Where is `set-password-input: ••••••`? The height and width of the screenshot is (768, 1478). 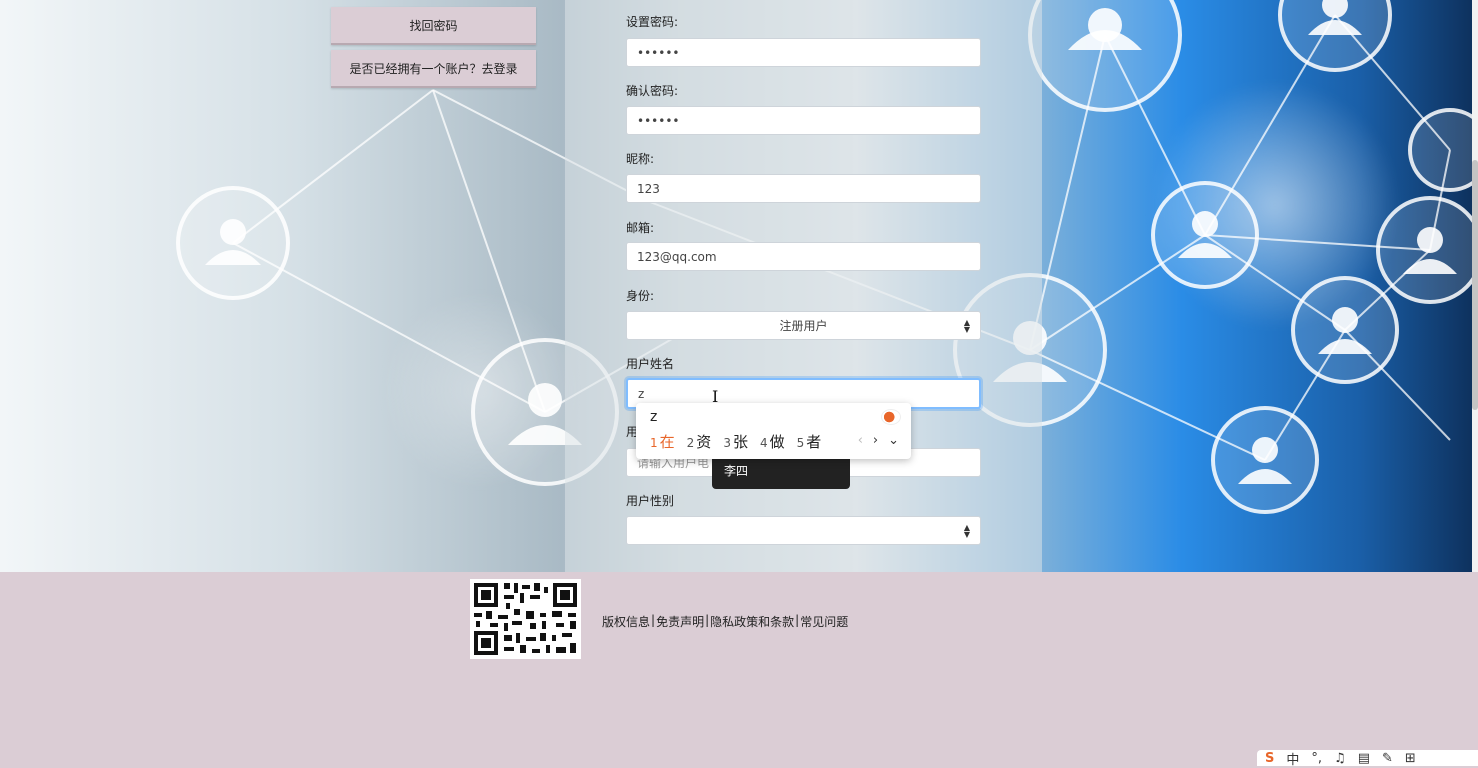
set-password-input: •••••• is located at coordinates (803, 52).